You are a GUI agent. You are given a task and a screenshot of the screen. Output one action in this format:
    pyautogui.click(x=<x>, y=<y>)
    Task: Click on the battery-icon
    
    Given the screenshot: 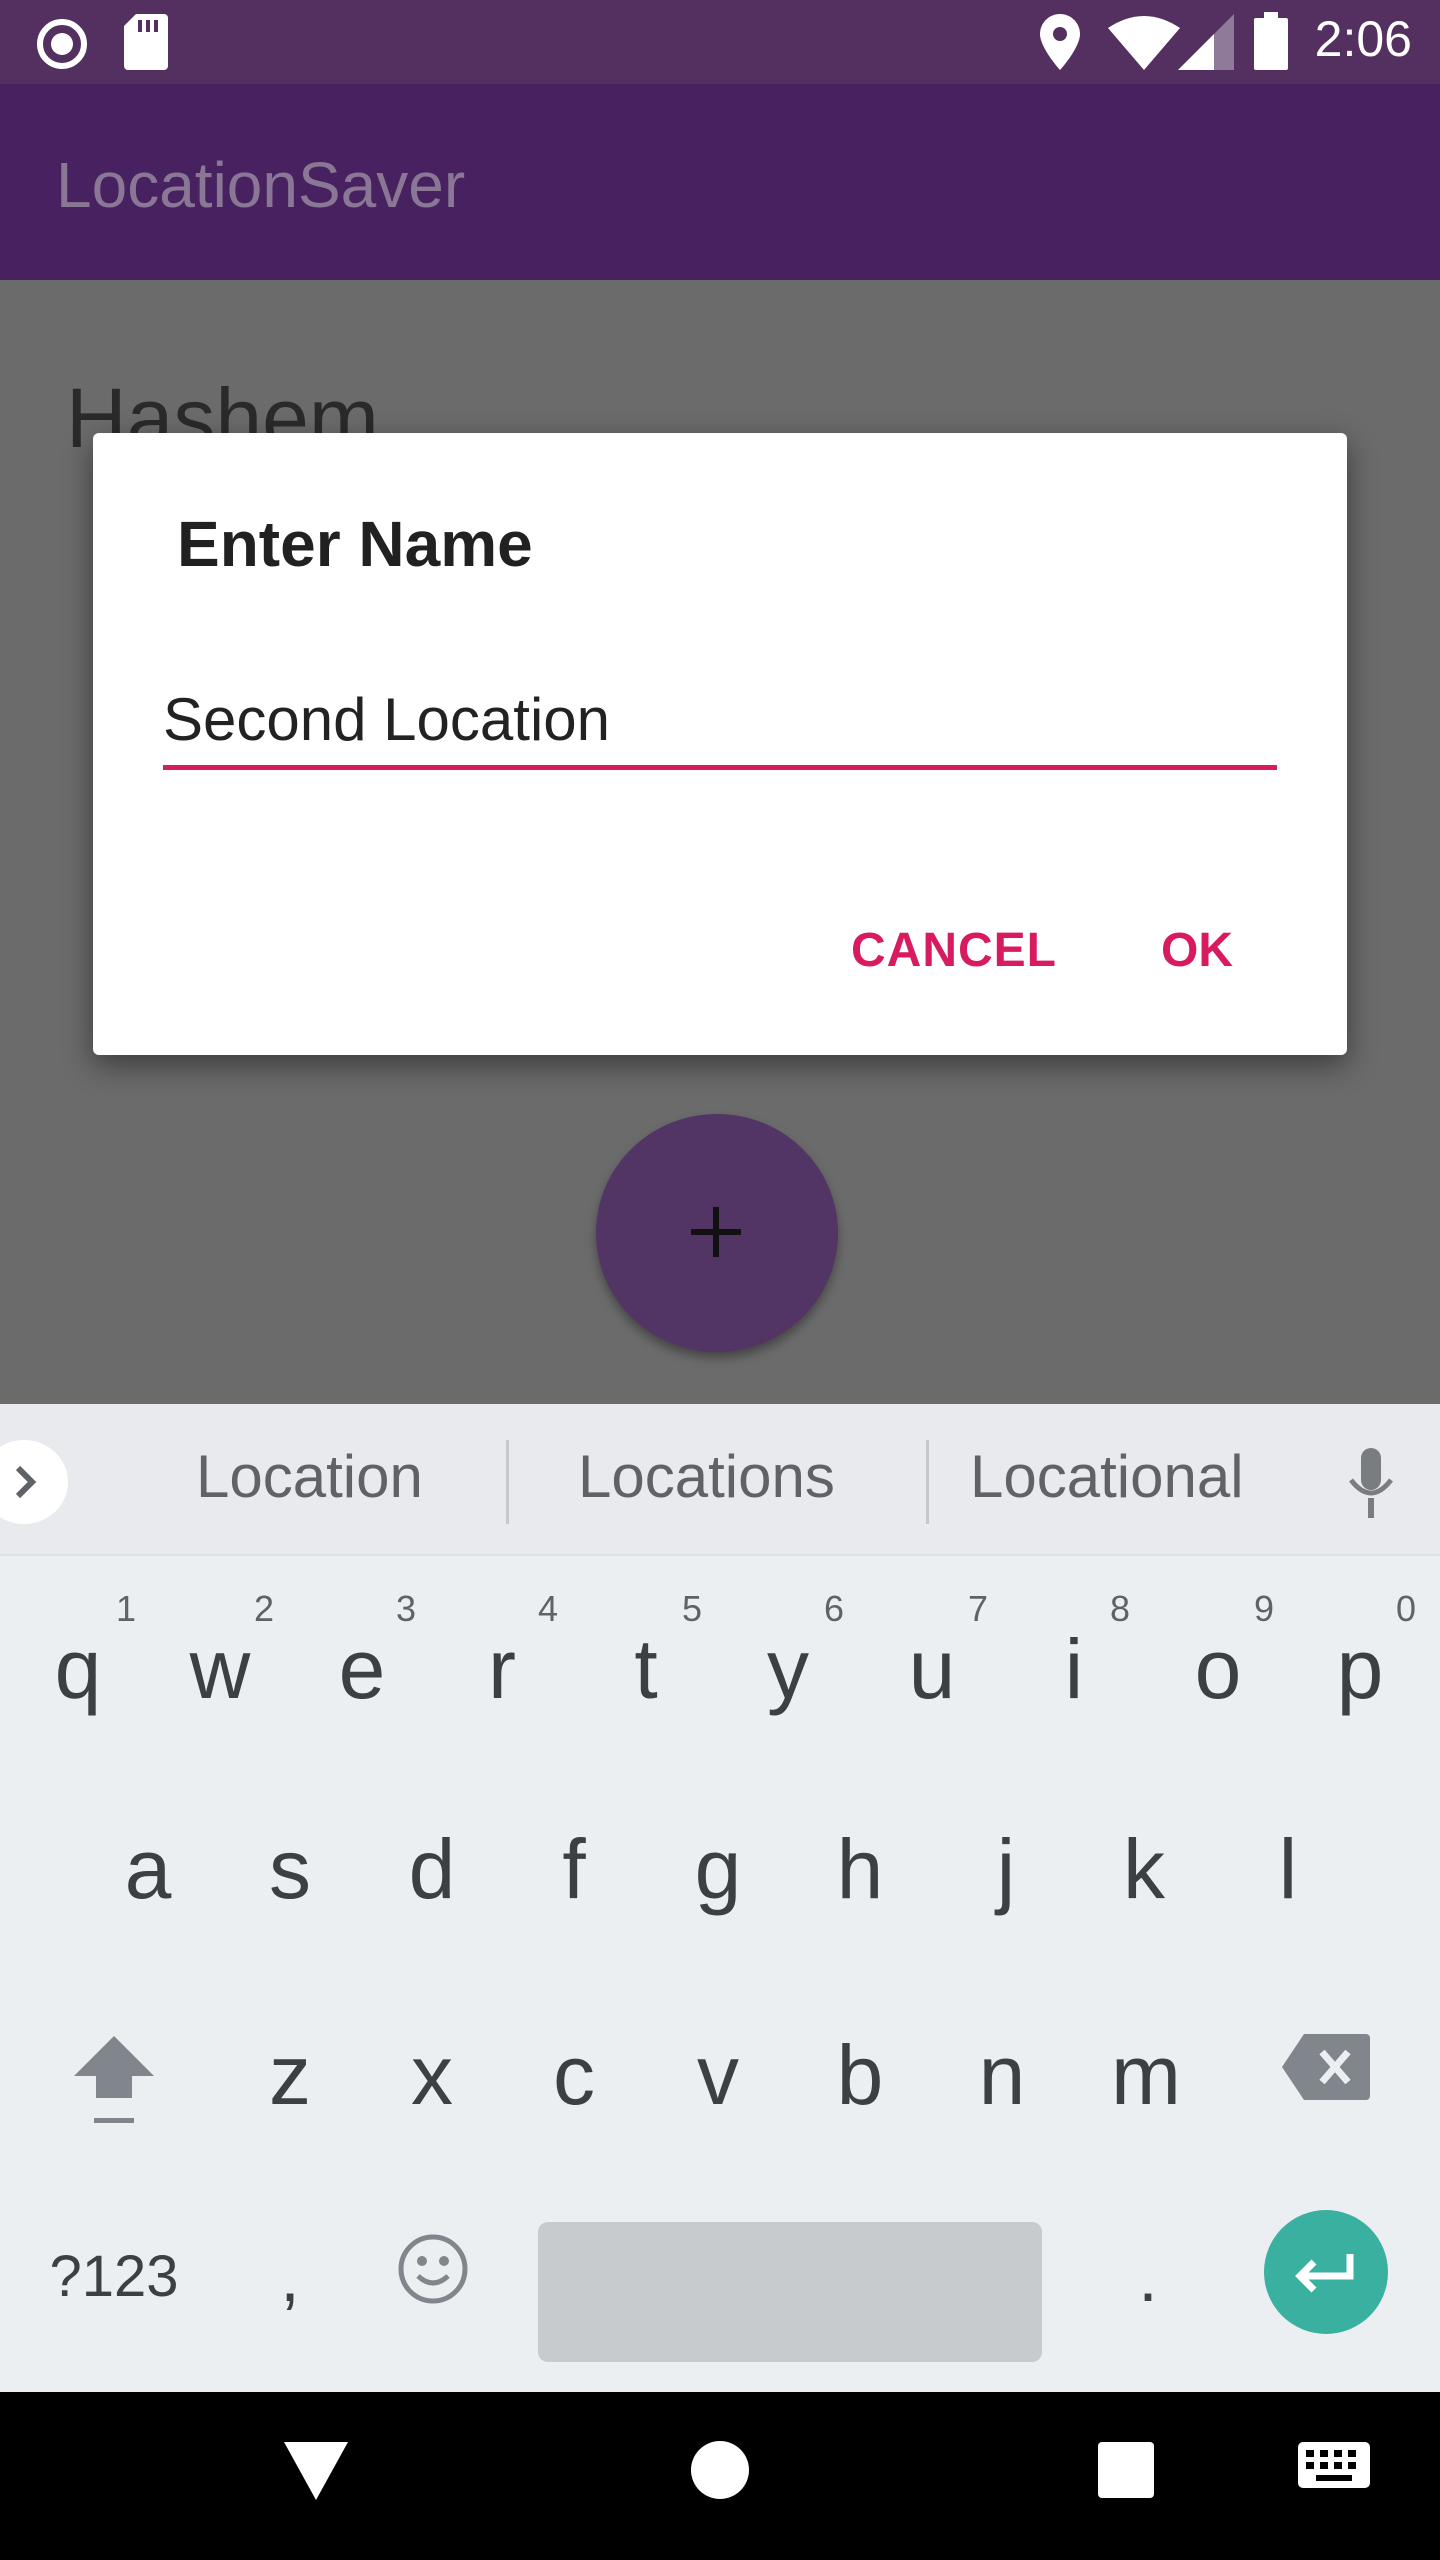 What is the action you would take?
    pyautogui.click(x=1271, y=41)
    